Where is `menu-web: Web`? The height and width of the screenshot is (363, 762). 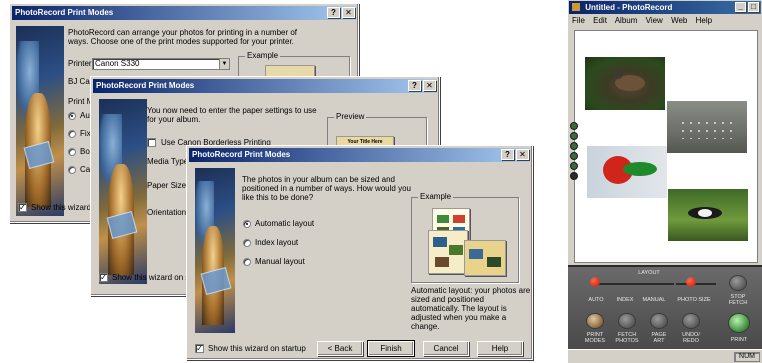 menu-web: Web is located at coordinates (679, 20).